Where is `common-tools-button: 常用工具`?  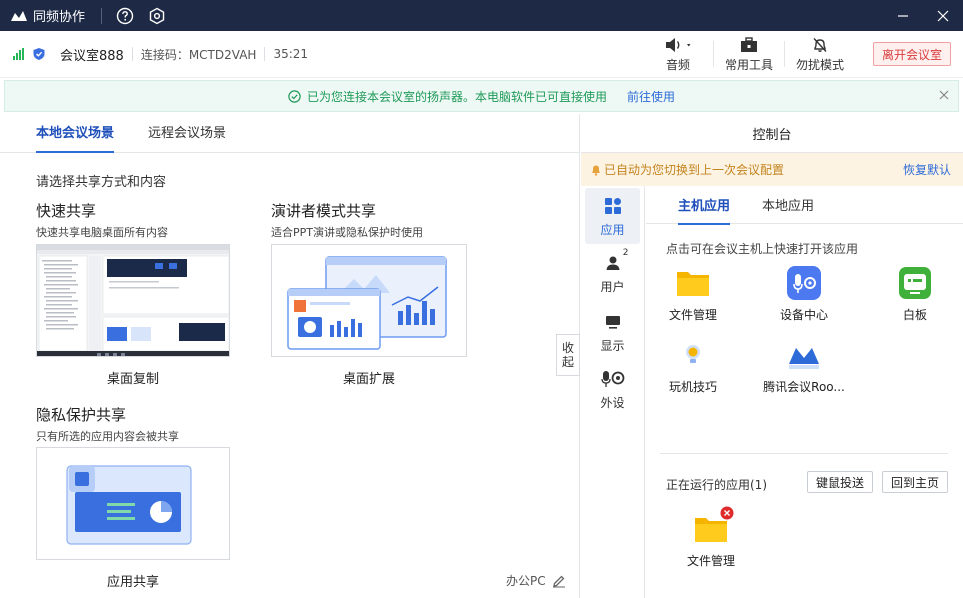
common-tools-button: 常用工具 is located at coordinates (749, 54).